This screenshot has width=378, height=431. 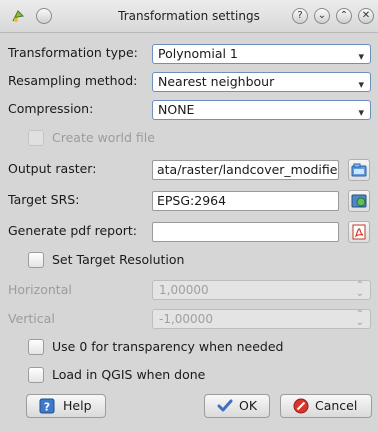 I want to click on resampling-method-label: Resampling method:, so click(x=73, y=80).